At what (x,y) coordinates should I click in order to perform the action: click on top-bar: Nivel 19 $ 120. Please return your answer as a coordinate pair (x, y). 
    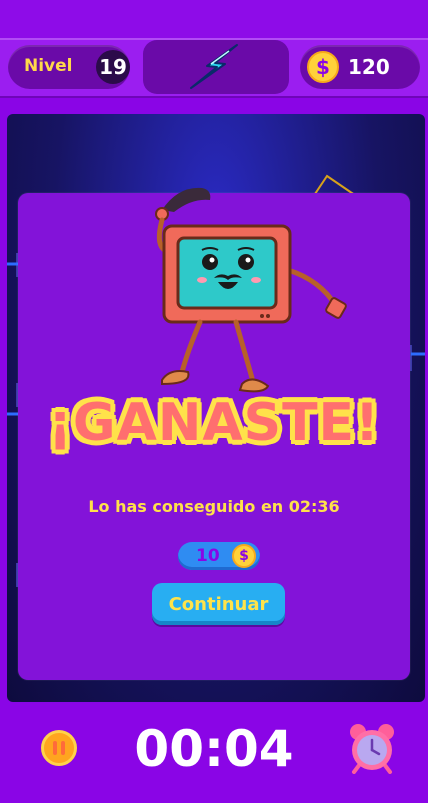
    Looking at the image, I should click on (214, 49).